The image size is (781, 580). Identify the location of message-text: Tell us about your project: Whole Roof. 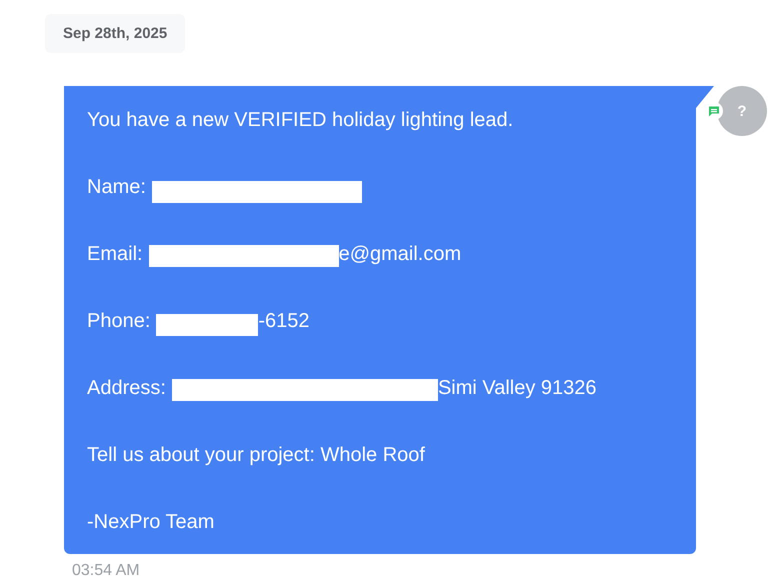
(256, 455).